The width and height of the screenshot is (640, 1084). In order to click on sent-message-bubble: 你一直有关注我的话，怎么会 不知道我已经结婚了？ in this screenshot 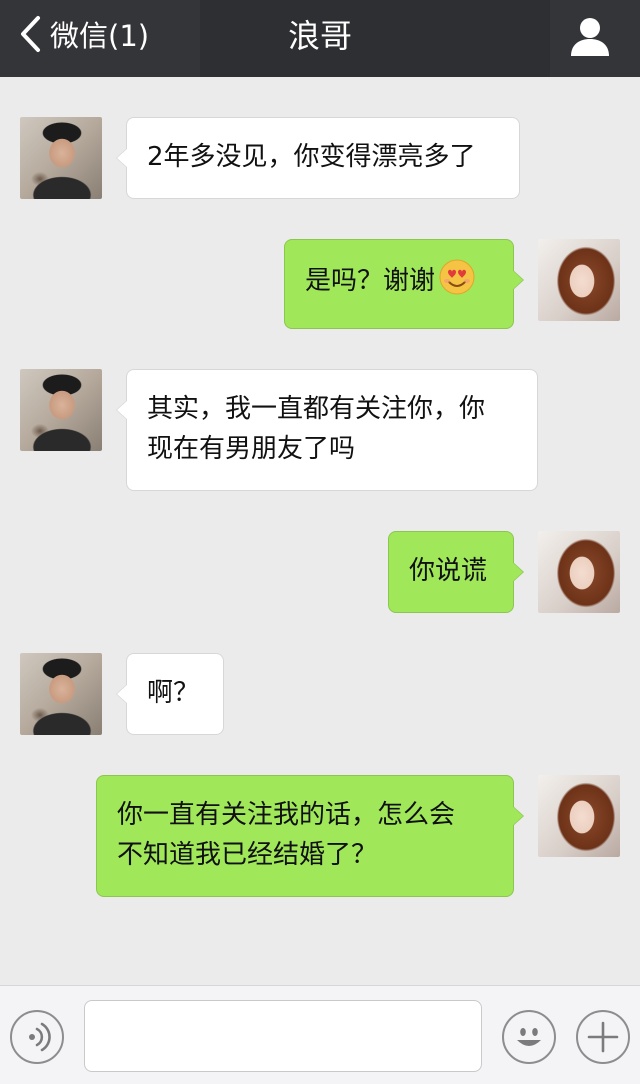, I will do `click(310, 836)`.